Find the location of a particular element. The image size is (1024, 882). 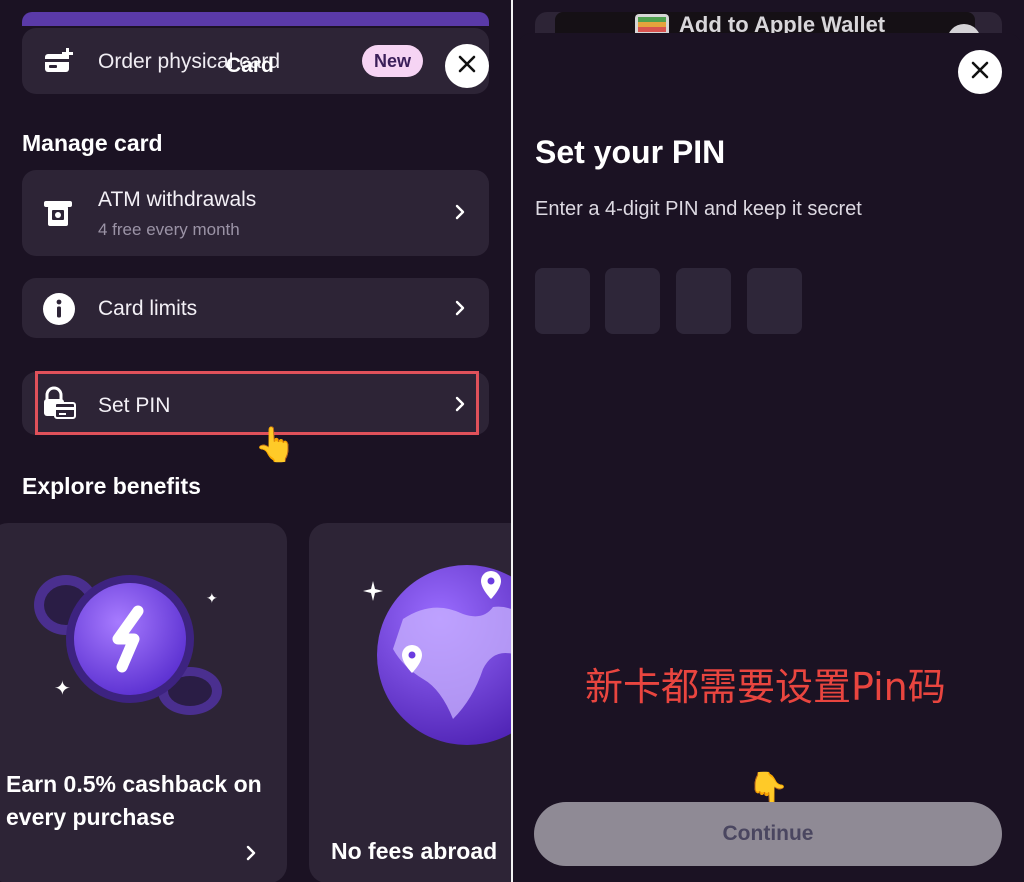

no-fees-benefit-text: No fees abroad is located at coordinates (414, 851).